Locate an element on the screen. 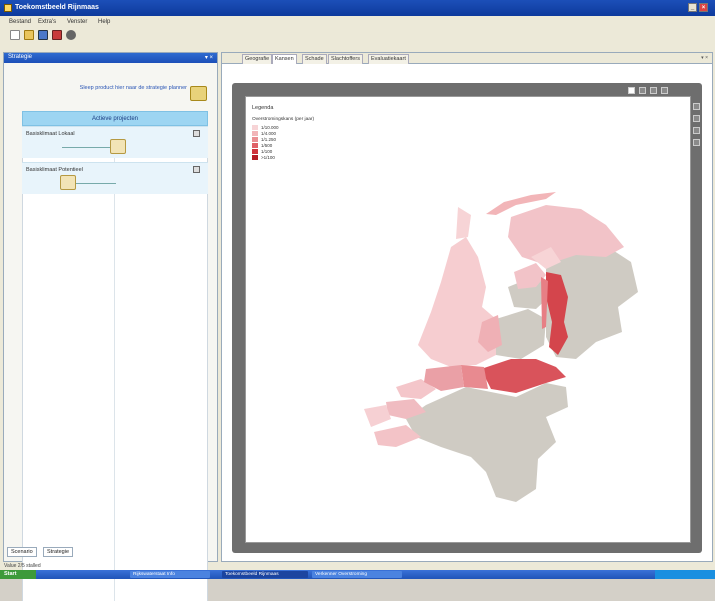 The width and height of the screenshot is (715, 601). menu-help: Help is located at coordinates (104, 22).